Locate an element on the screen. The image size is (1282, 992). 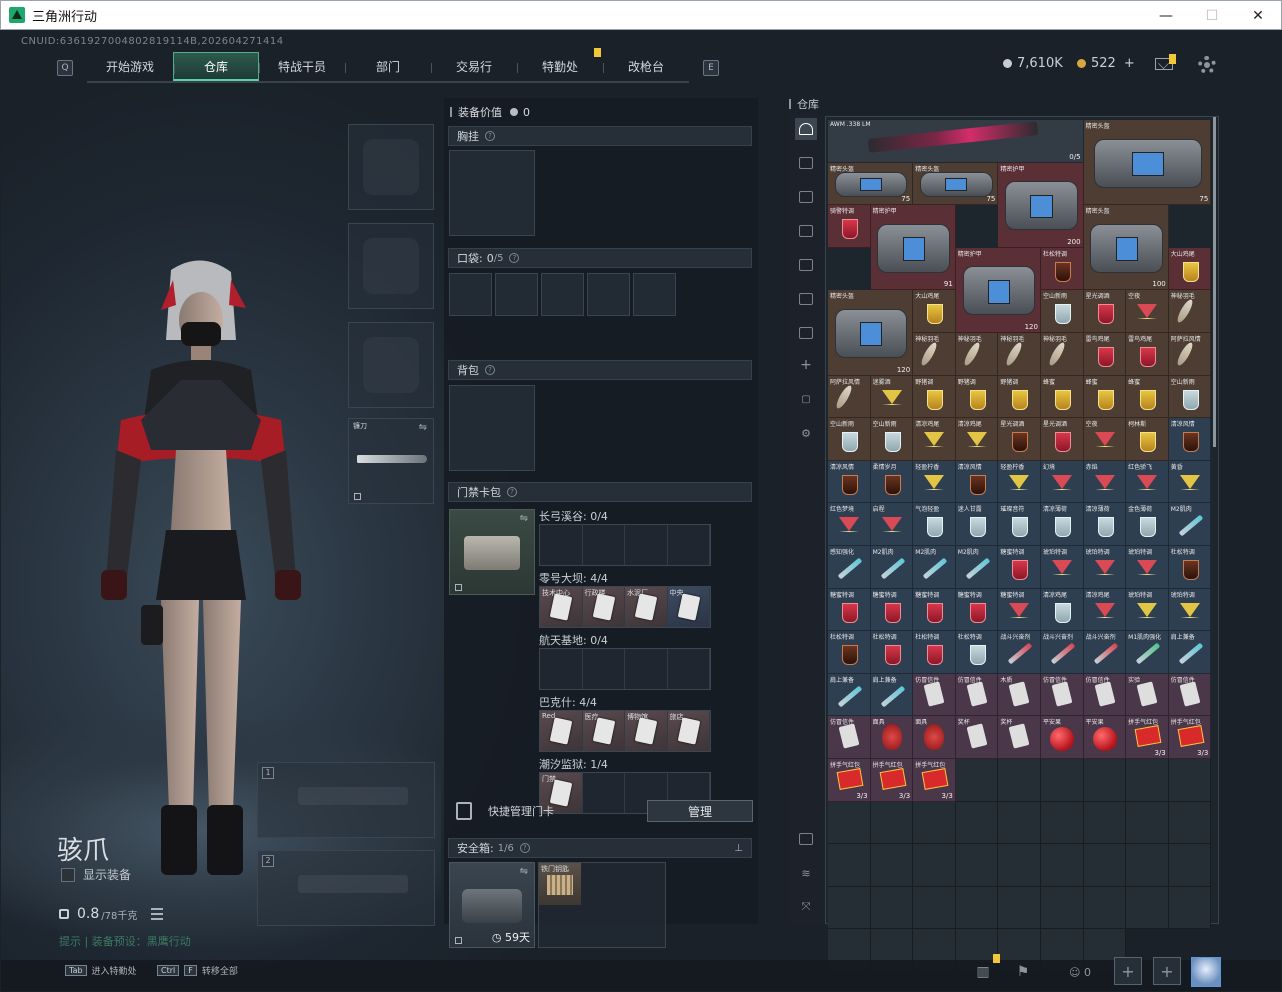
warehouse-item: 雷鸟鸡尾 is located at coordinates (1147, 354).